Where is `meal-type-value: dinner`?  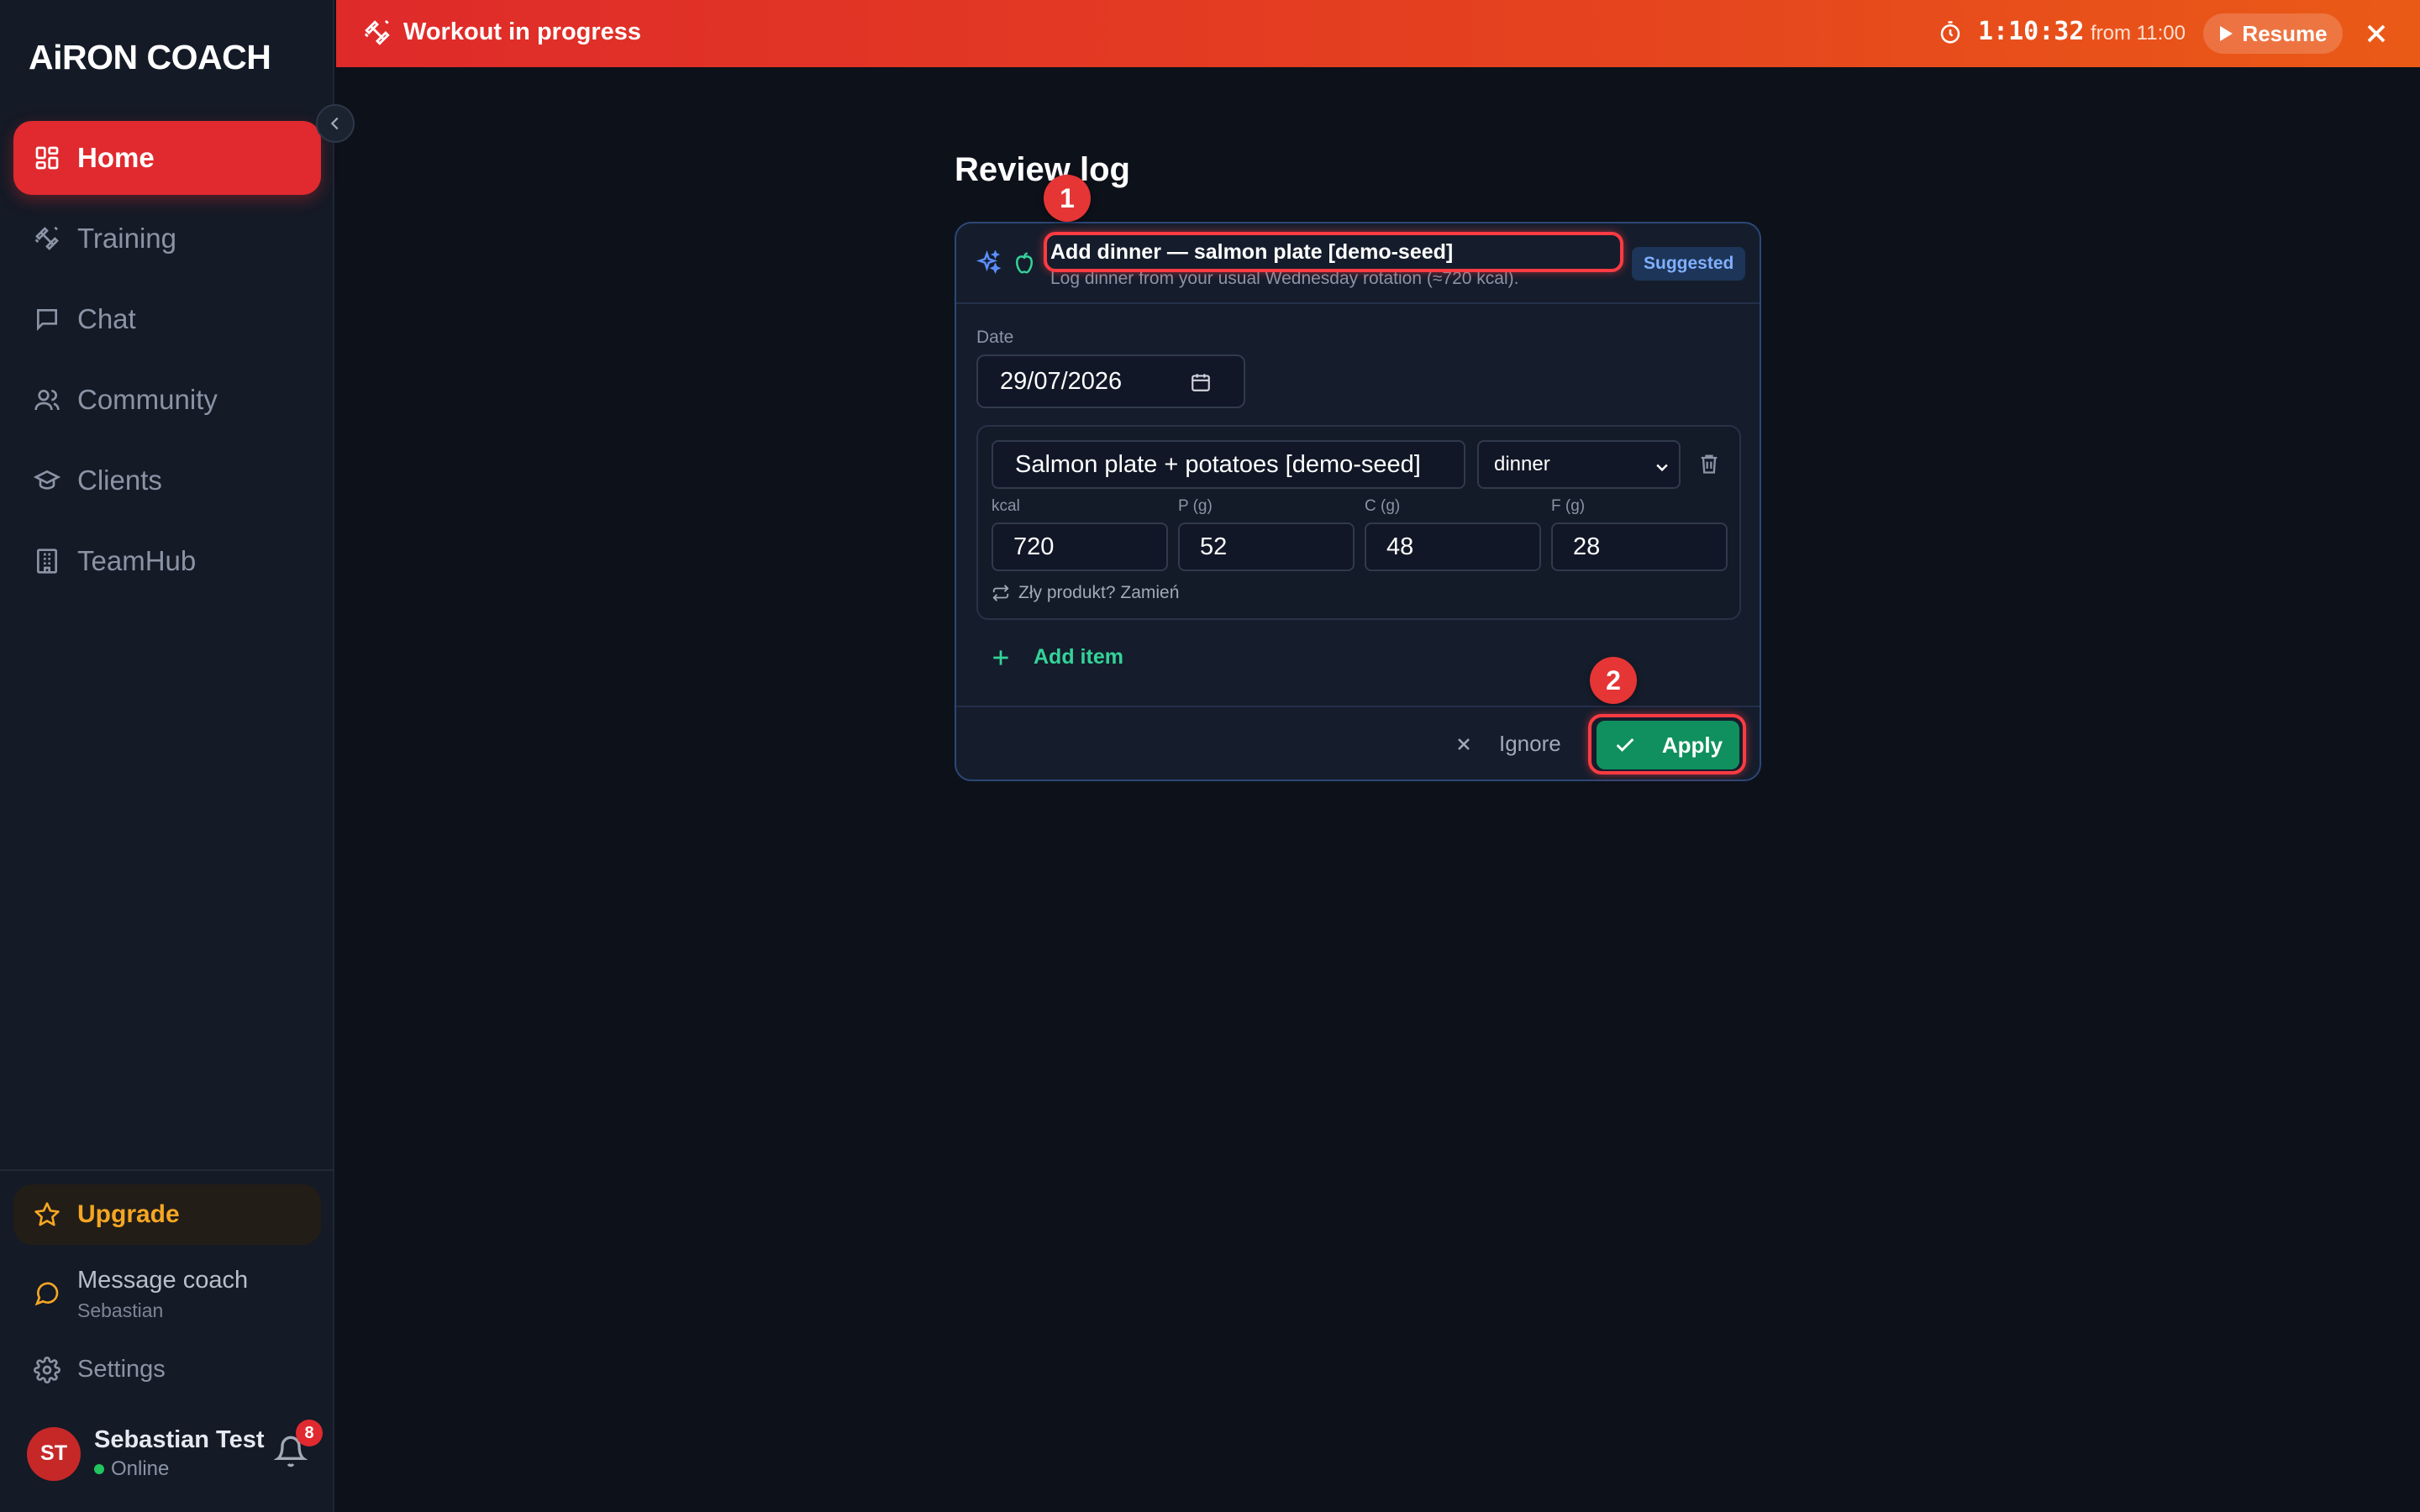 meal-type-value: dinner is located at coordinates (1522, 464).